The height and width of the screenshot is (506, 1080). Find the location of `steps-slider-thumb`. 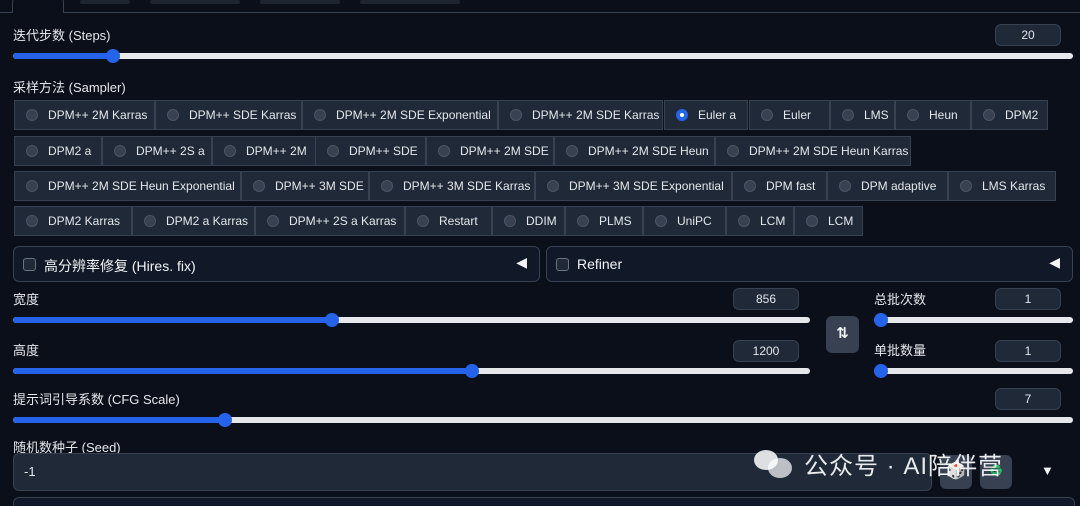

steps-slider-thumb is located at coordinates (112, 56).